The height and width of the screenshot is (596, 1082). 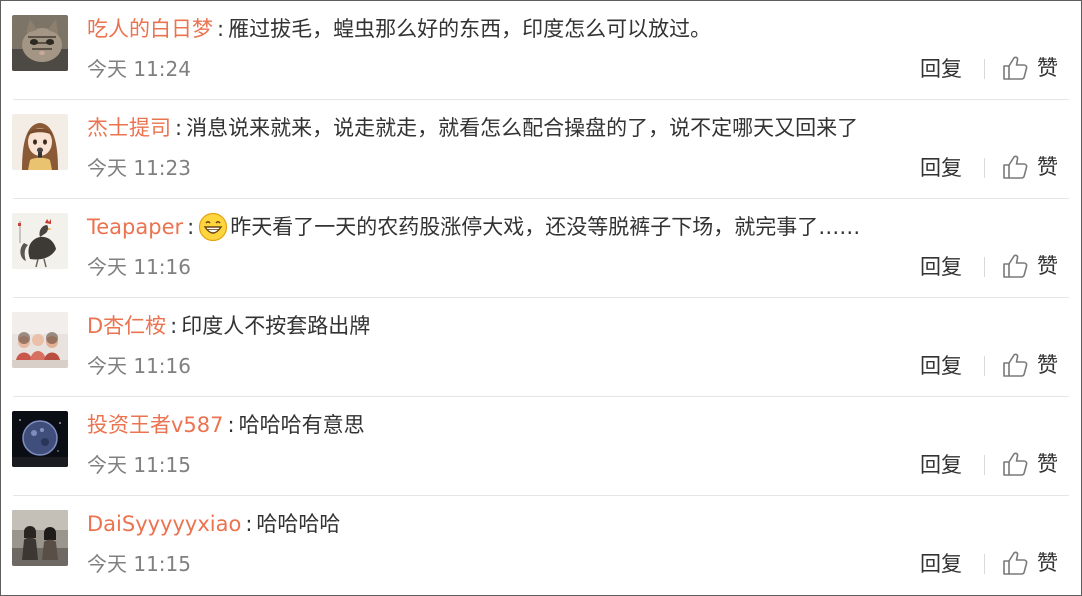 What do you see at coordinates (126, 326) in the screenshot?
I see `username-link: D杏仁桉` at bounding box center [126, 326].